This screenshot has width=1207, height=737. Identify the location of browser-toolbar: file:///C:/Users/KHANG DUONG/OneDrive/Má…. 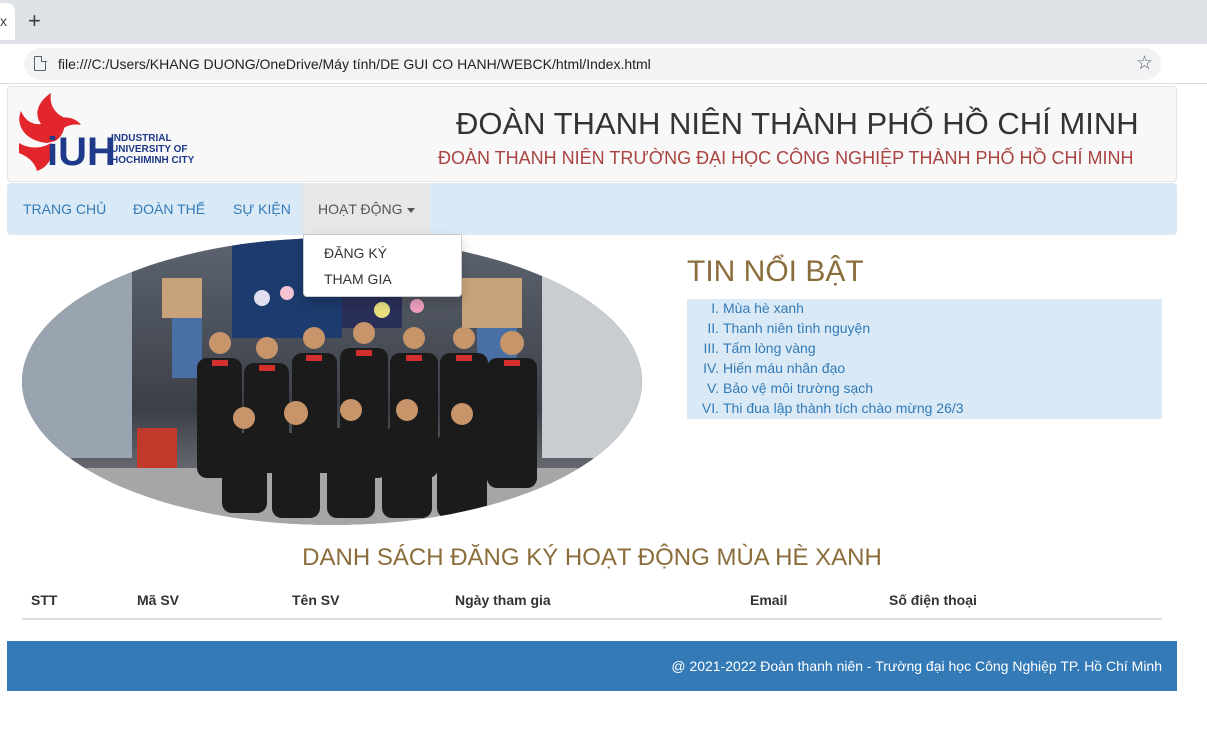
(603, 64).